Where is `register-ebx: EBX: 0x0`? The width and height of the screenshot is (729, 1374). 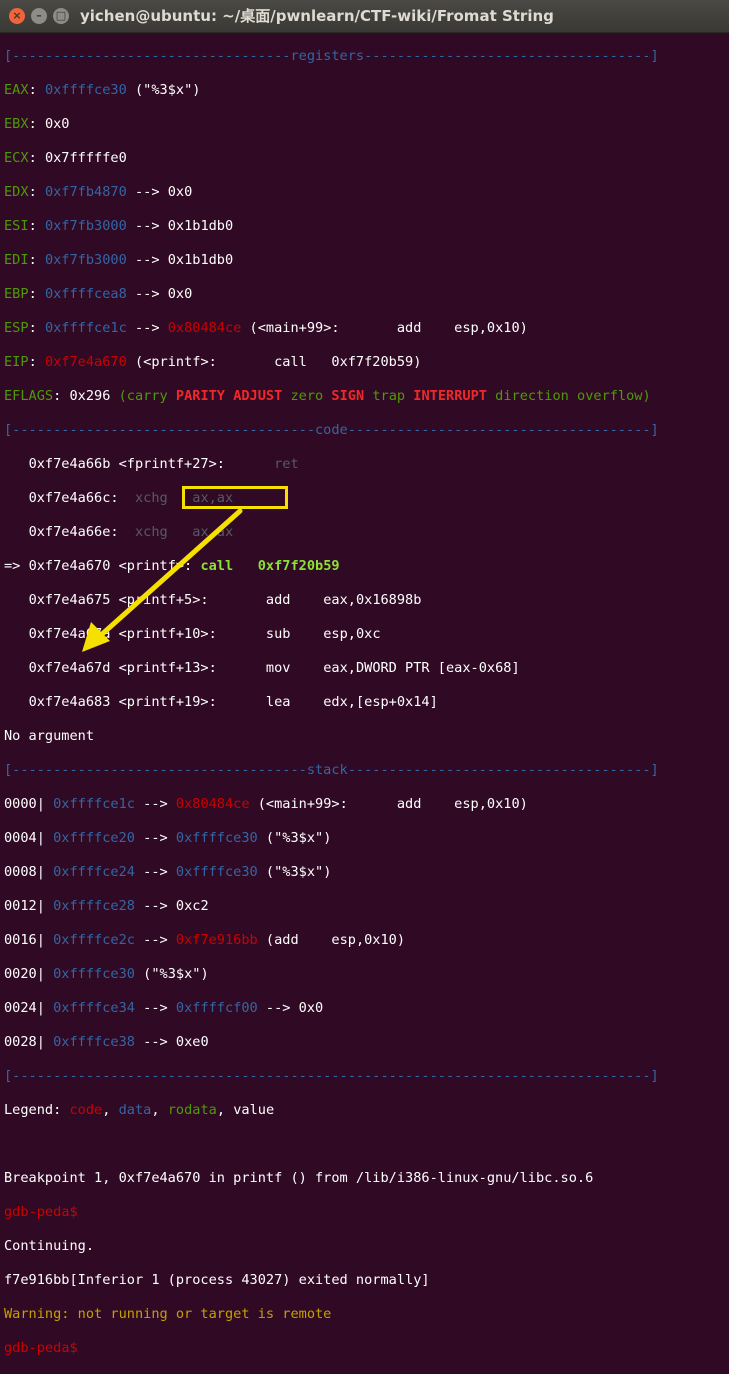 register-ebx: EBX: 0x0 is located at coordinates (37, 124).